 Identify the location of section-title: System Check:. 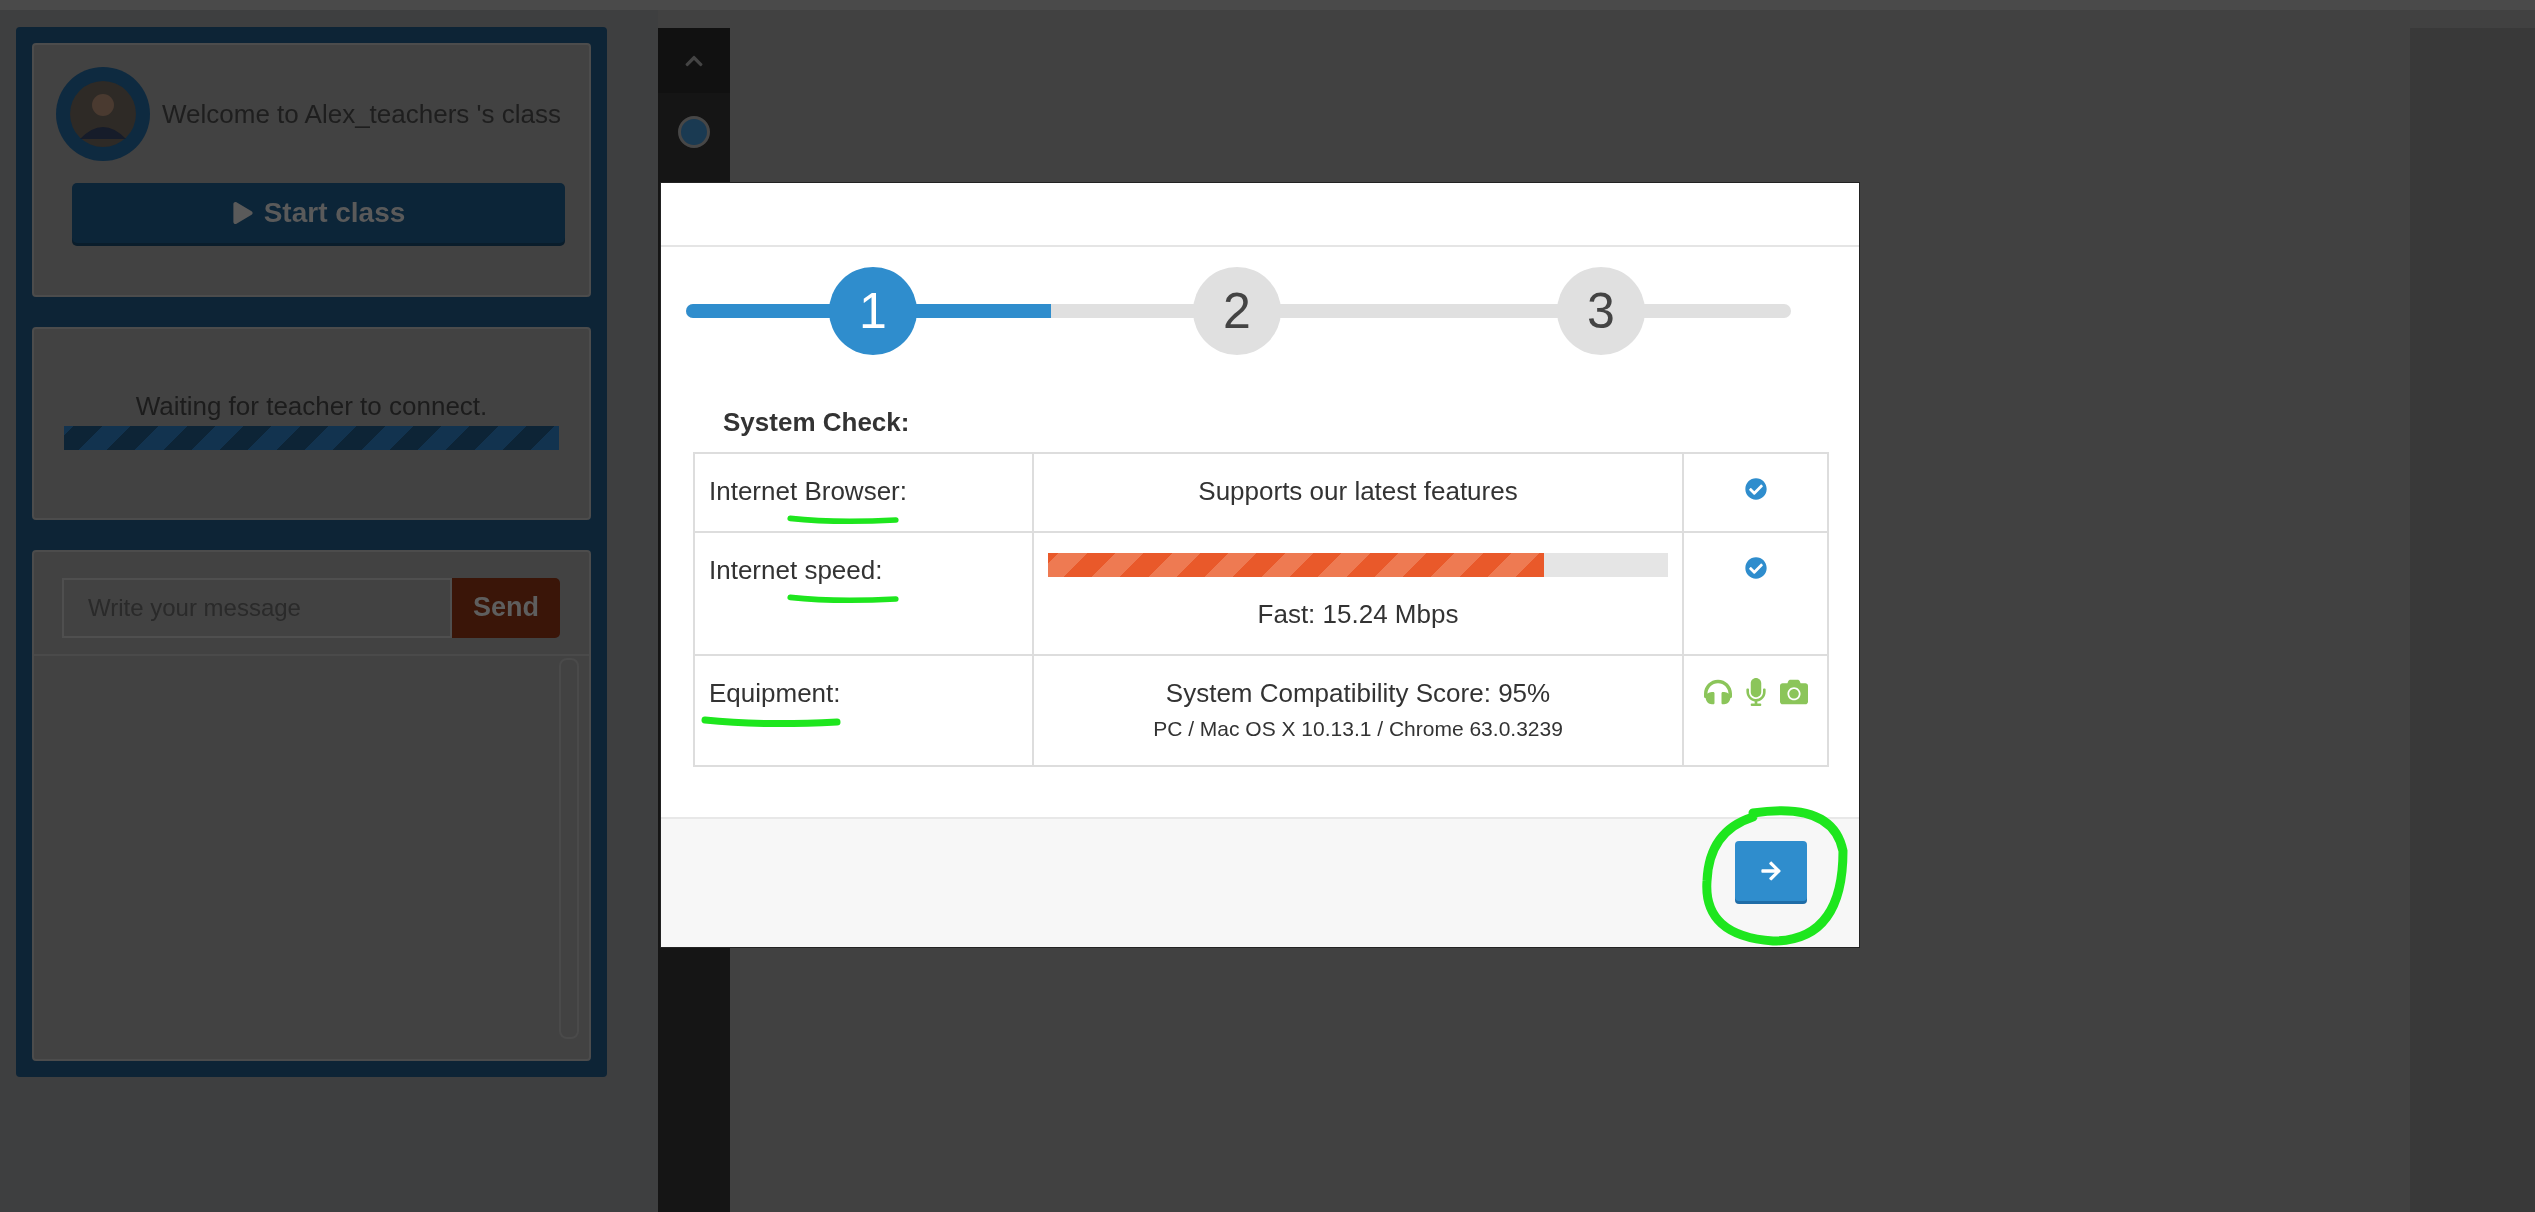
(817, 422).